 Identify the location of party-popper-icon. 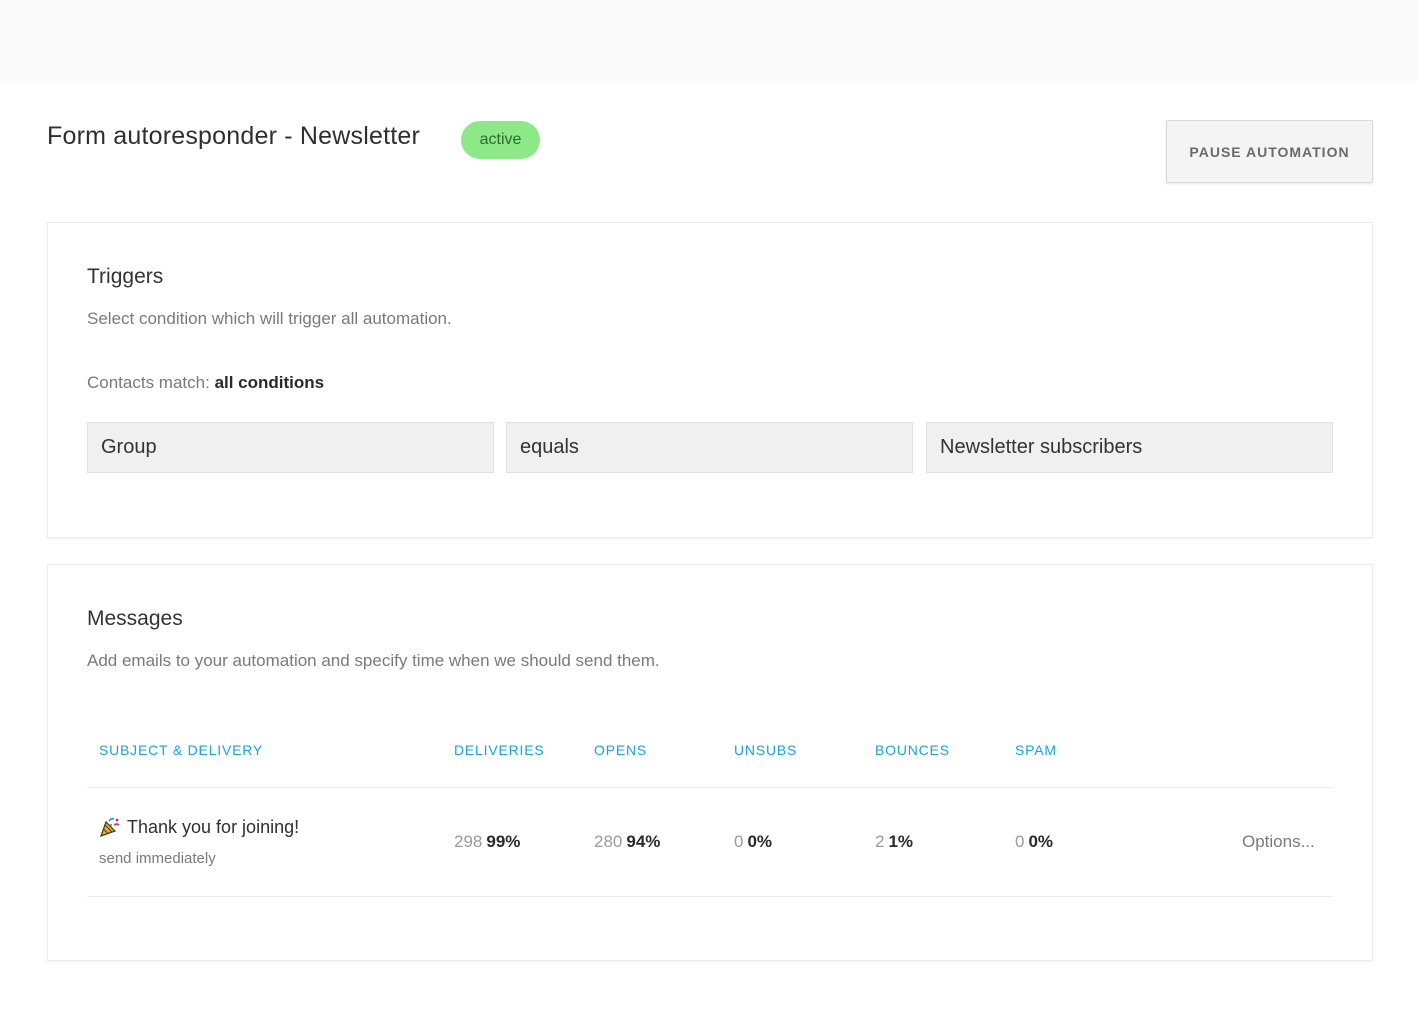
(110, 827).